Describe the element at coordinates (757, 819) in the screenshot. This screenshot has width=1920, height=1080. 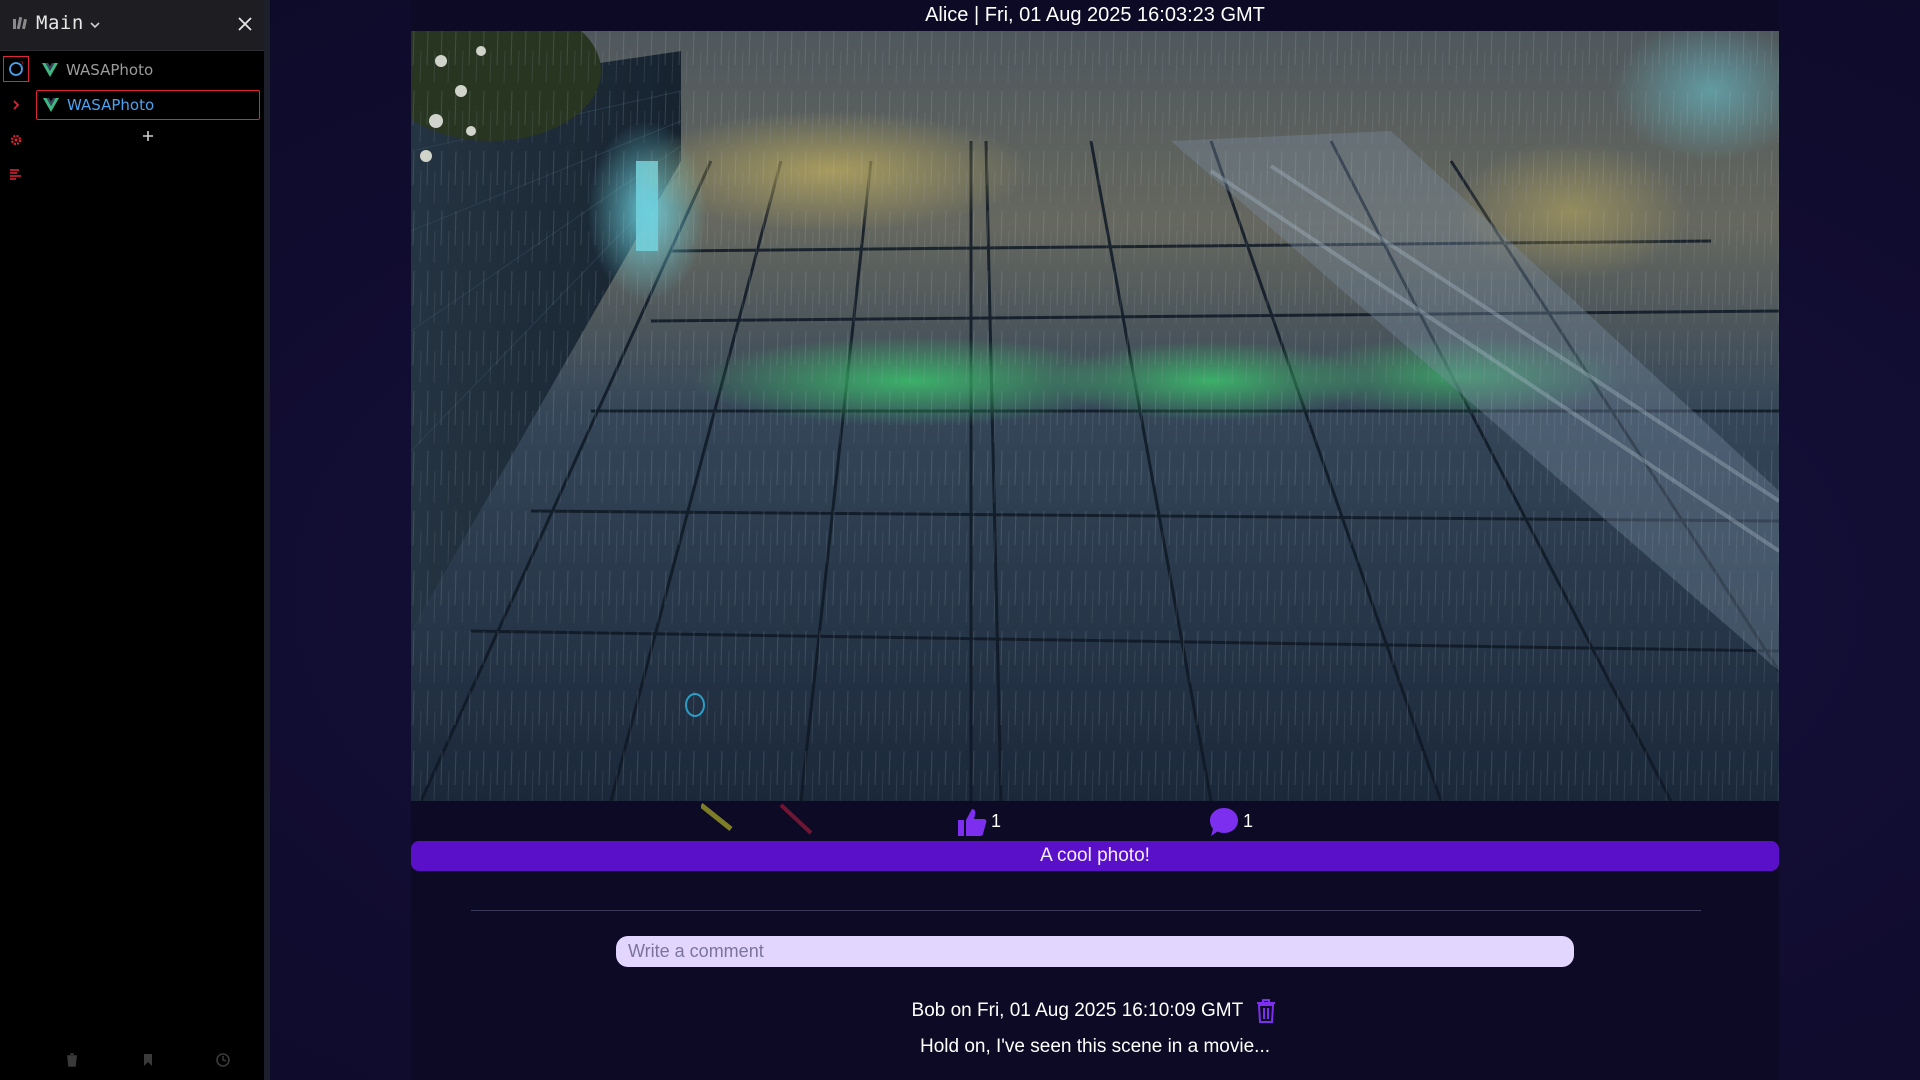
I see `decorative-streaks` at that location.